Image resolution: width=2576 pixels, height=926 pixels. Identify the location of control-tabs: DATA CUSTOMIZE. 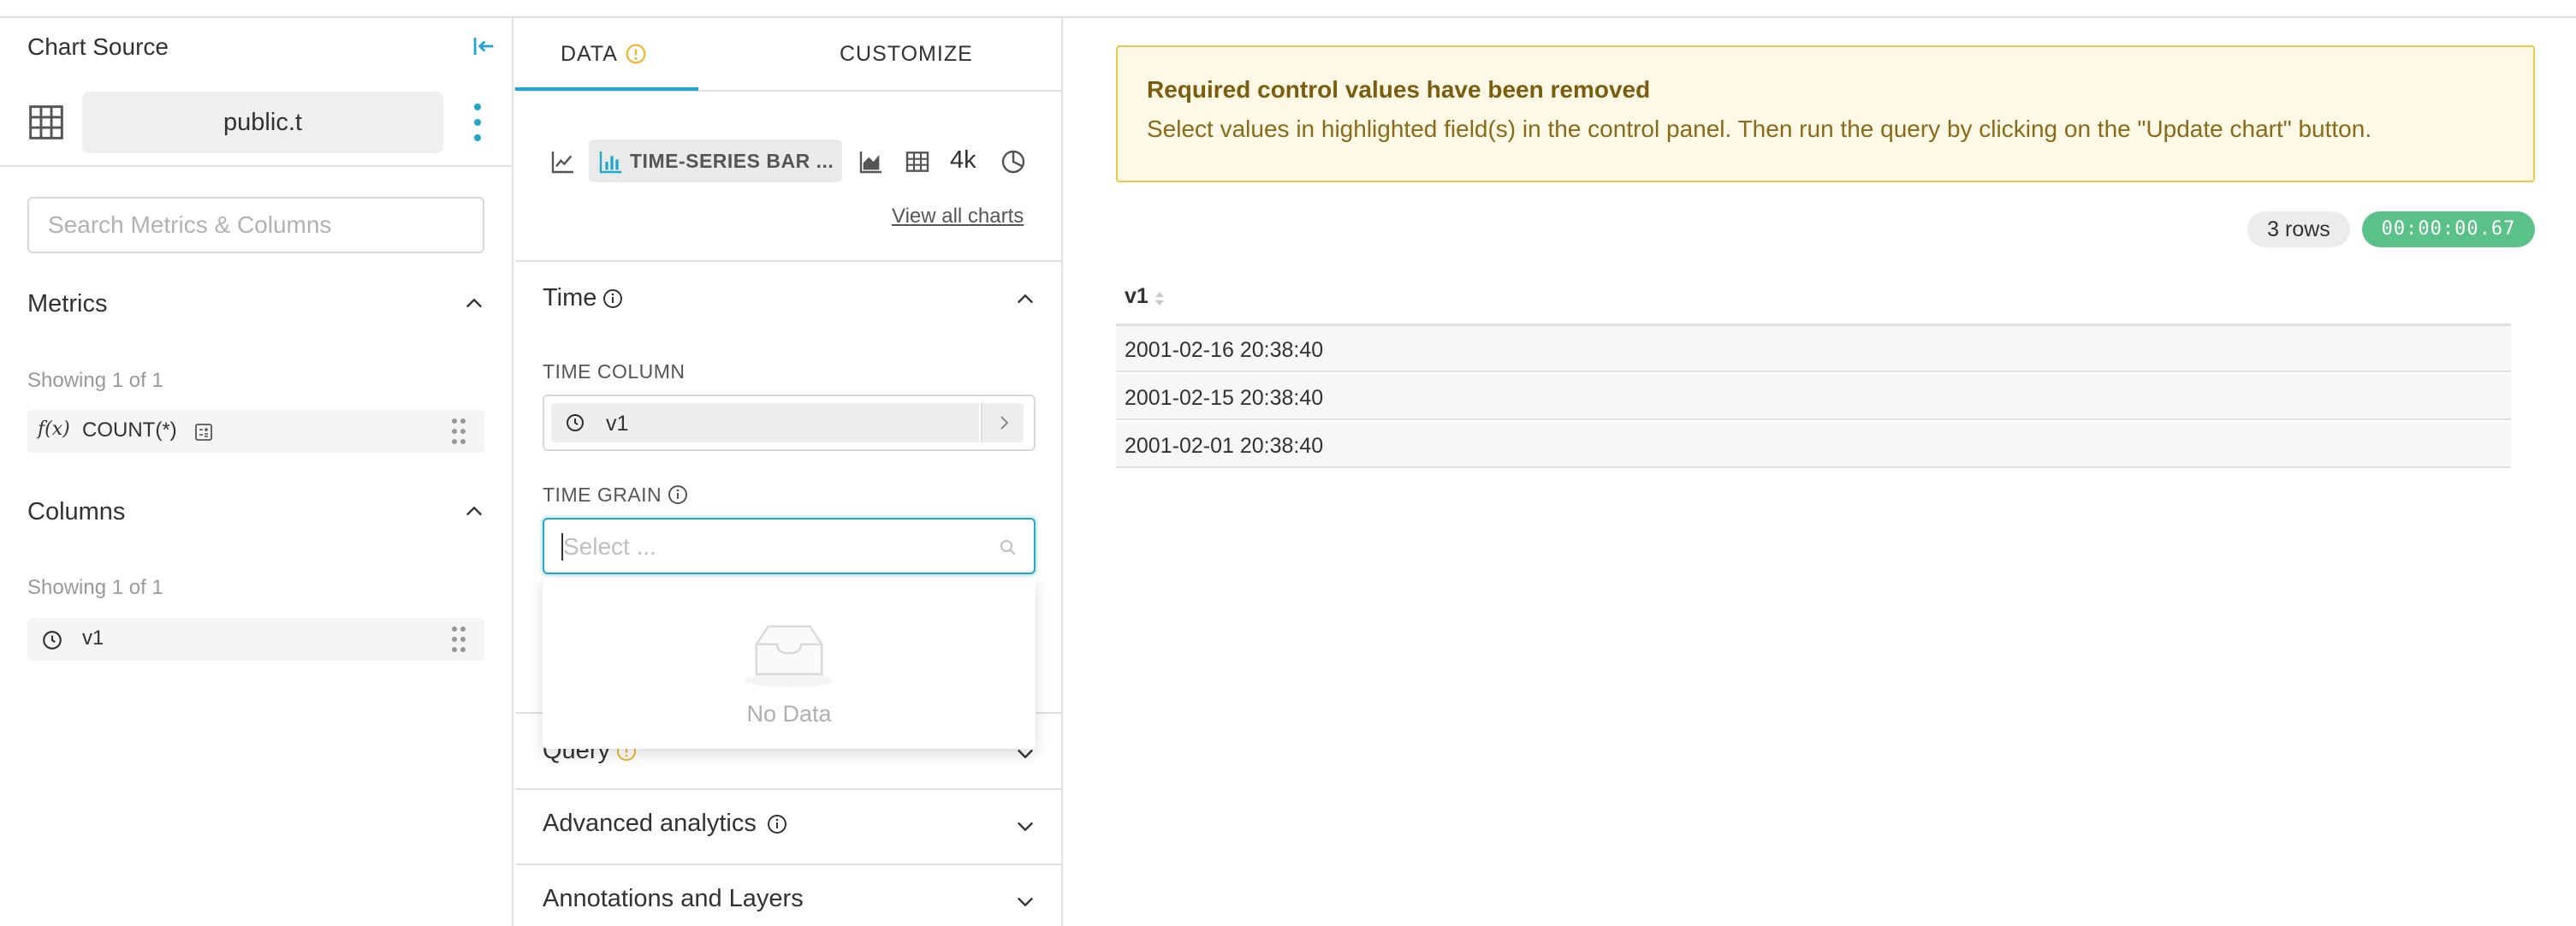
(788, 55).